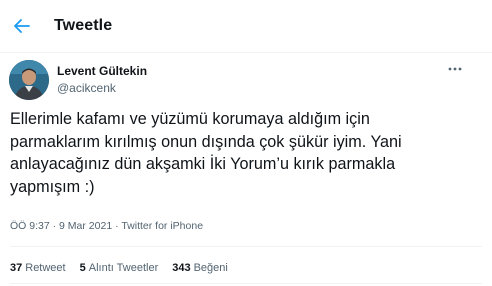 This screenshot has height=286, width=492. I want to click on retweets-stat: 37 Retweet, so click(38, 268).